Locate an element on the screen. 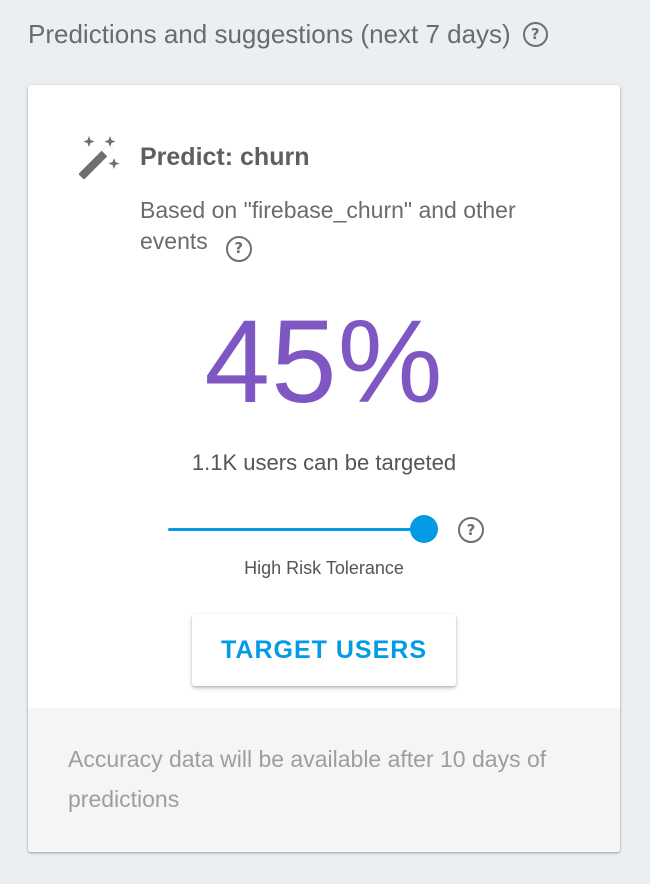 The width and height of the screenshot is (650, 884). magic-wand-icon is located at coordinates (99, 158).